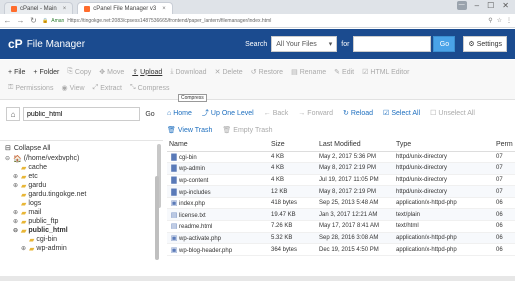  What do you see at coordinates (220, 130) in the screenshot?
I see `trash-actions: 🗑 View Trash 🗑 Empty Trash` at bounding box center [220, 130].